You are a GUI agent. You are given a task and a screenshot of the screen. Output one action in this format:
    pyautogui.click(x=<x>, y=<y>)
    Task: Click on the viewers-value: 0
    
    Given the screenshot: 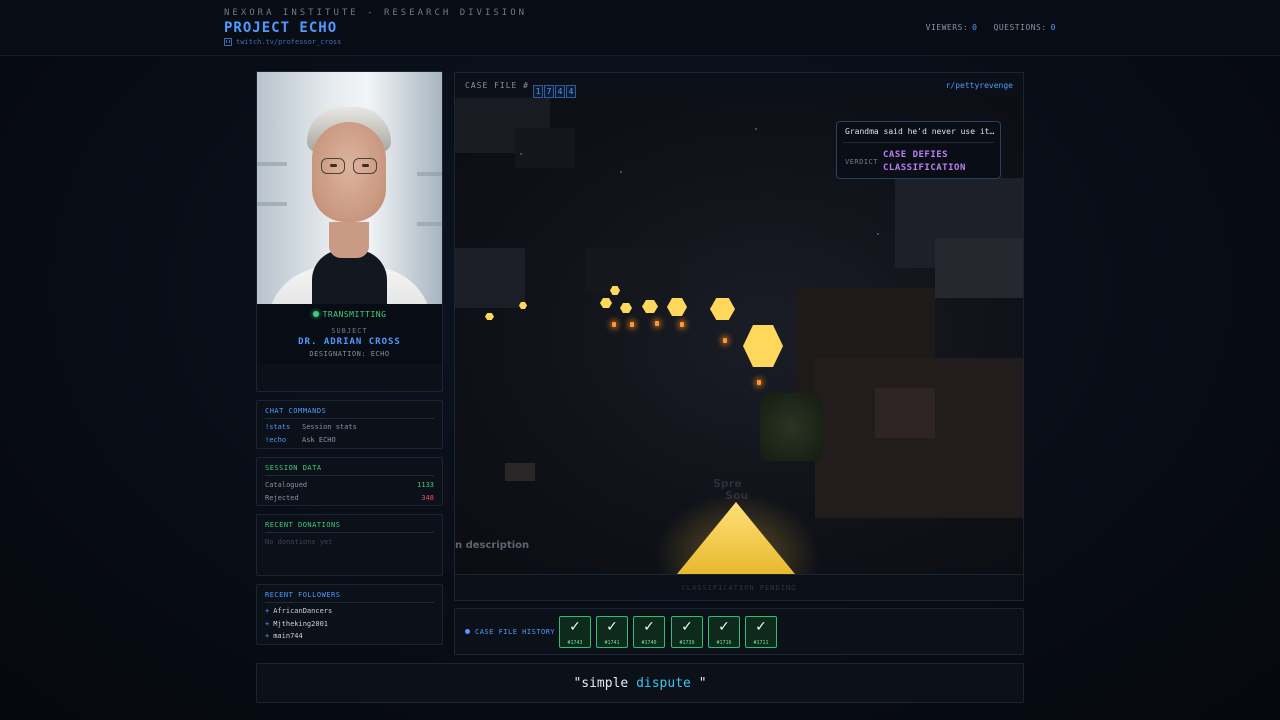 What is the action you would take?
    pyautogui.click(x=975, y=27)
    